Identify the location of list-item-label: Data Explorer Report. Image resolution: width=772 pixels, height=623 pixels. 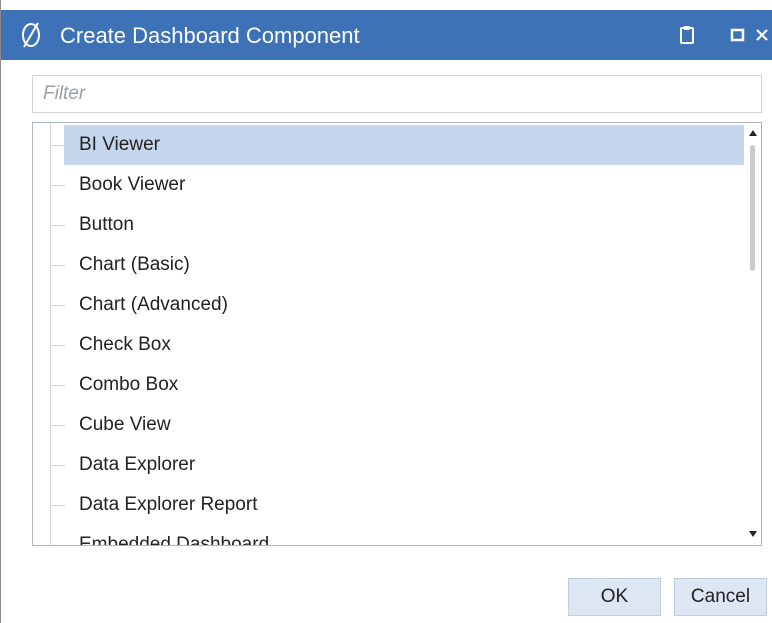
(168, 504).